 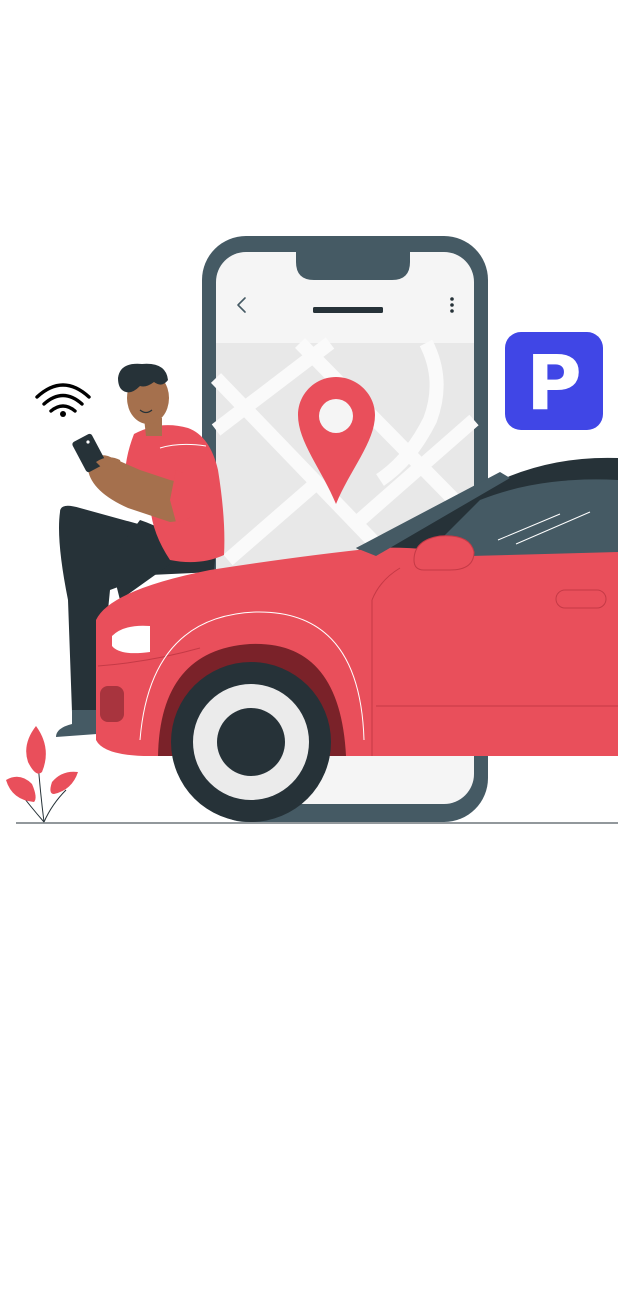 What do you see at coordinates (77, 723) in the screenshot?
I see `shoe` at bounding box center [77, 723].